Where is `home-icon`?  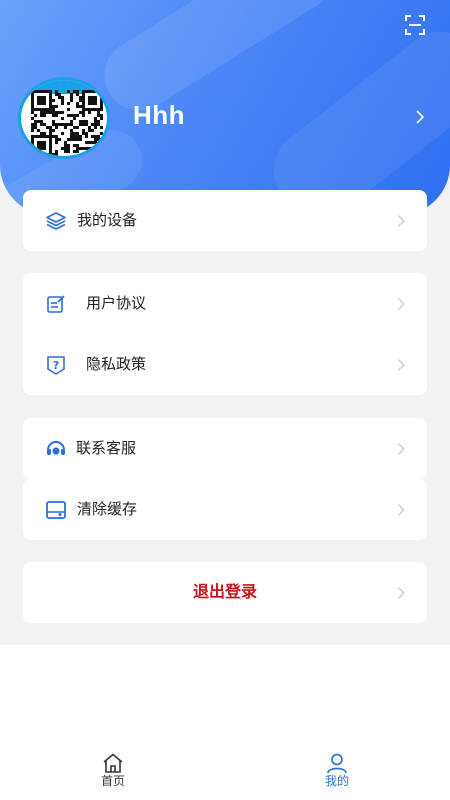 home-icon is located at coordinates (113, 763).